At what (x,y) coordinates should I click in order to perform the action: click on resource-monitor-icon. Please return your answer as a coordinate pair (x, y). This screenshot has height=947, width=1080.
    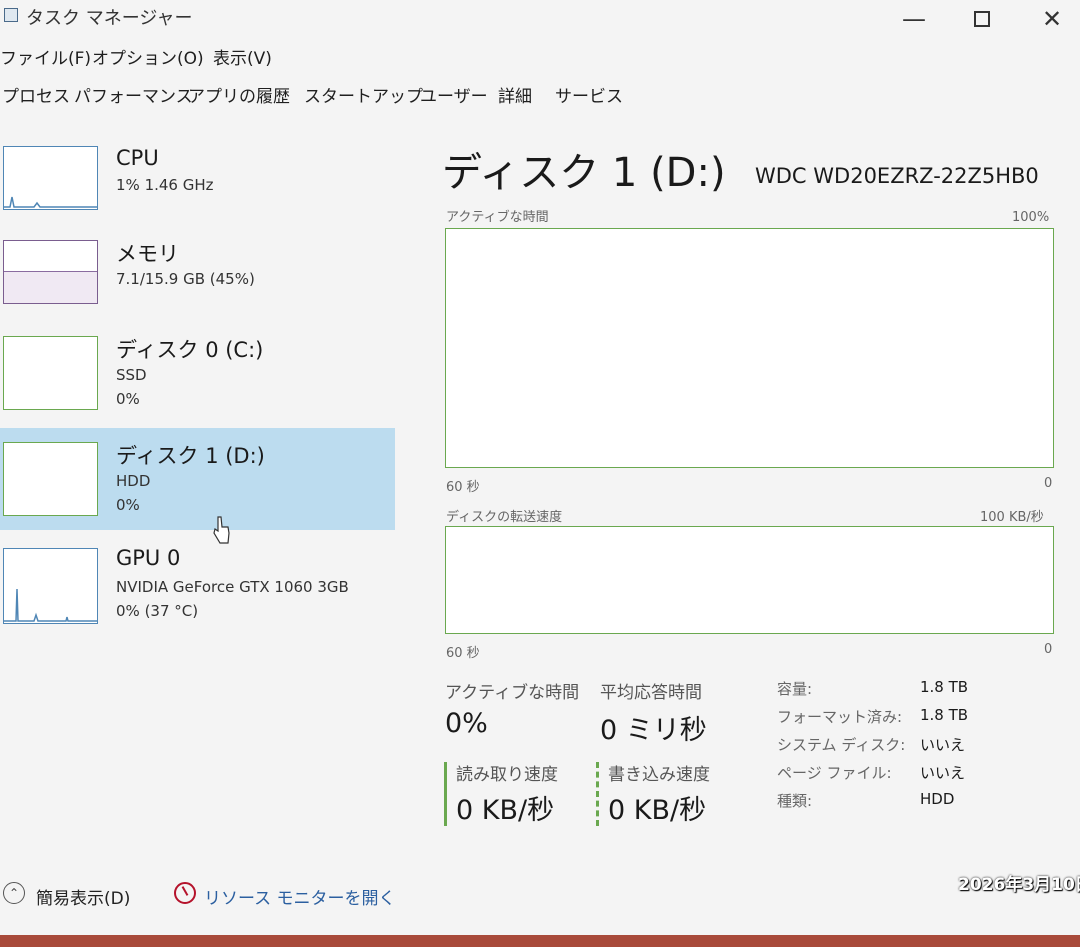
    Looking at the image, I should click on (185, 893).